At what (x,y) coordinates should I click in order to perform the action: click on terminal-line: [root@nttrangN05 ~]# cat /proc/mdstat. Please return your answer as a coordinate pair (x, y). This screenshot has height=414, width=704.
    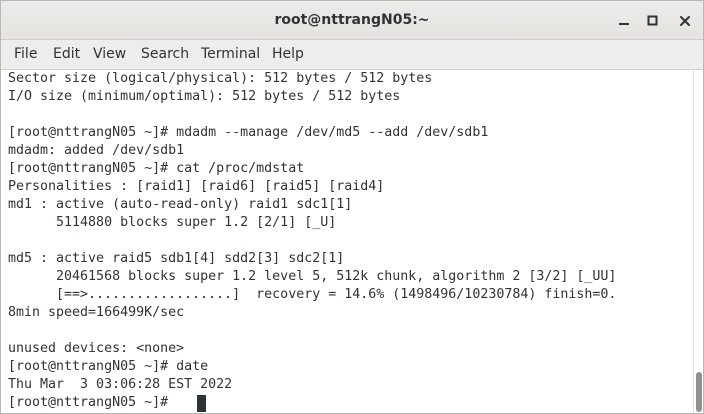
    Looking at the image, I should click on (156, 168).